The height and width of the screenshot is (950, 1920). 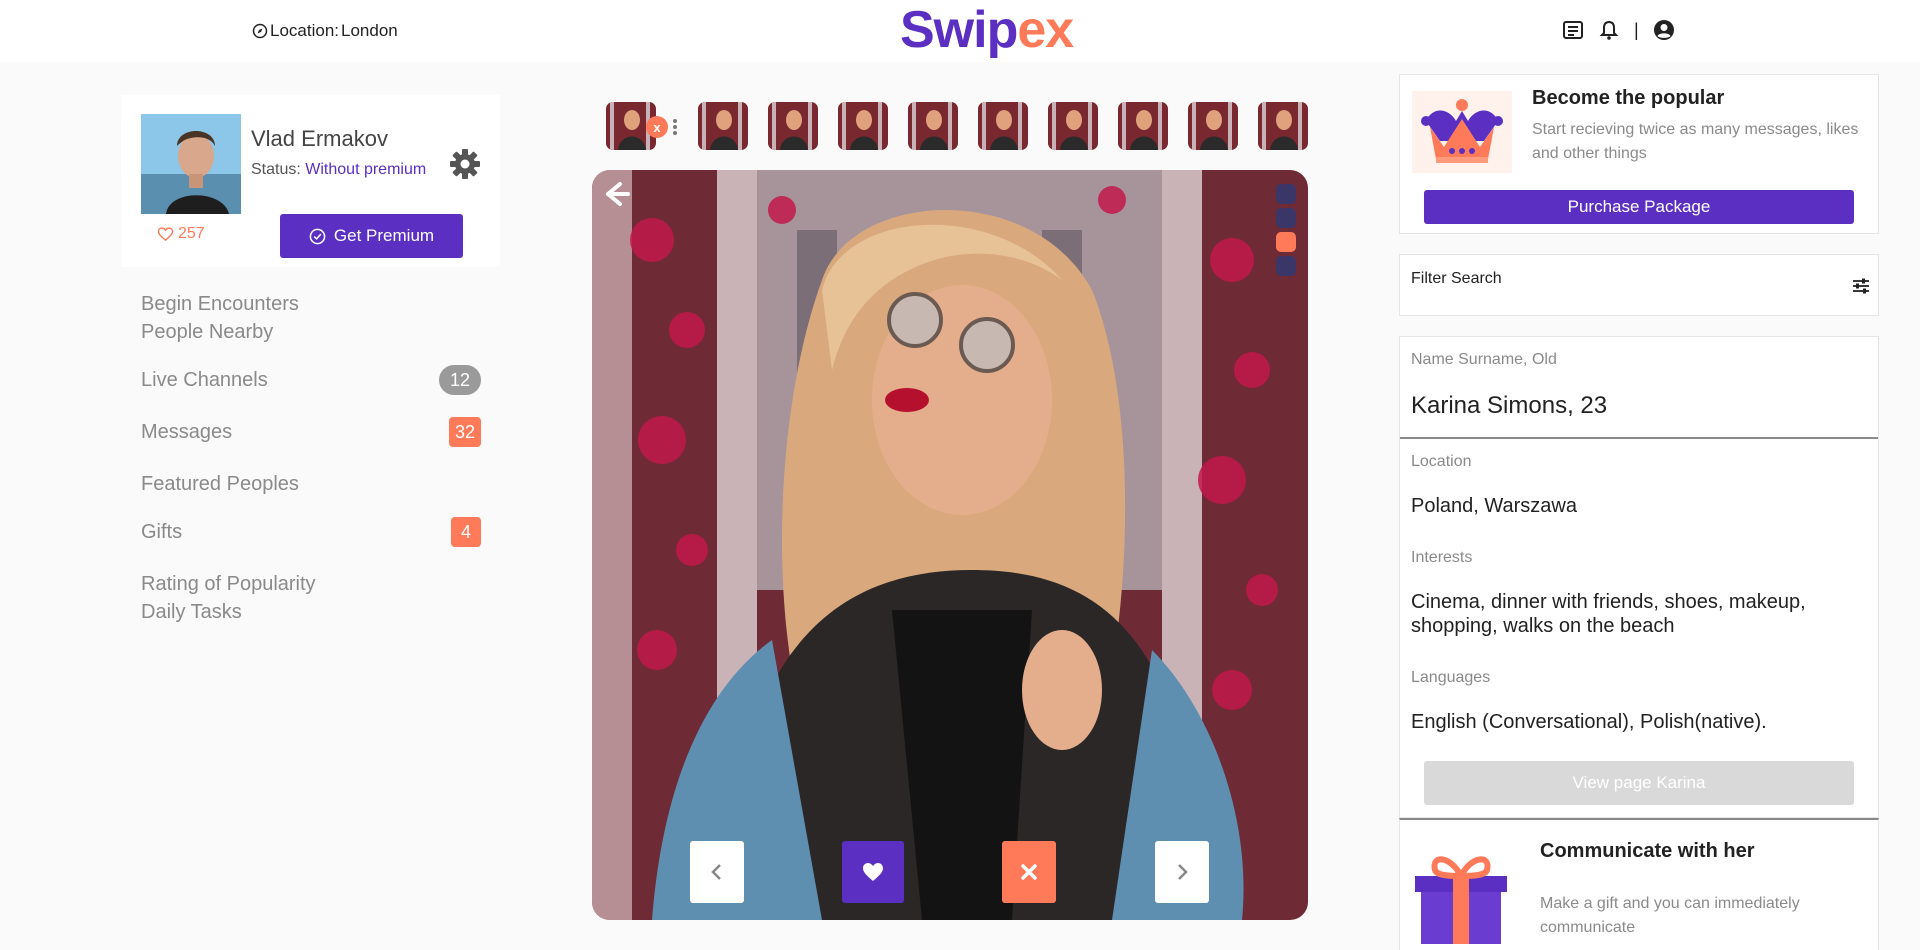 What do you see at coordinates (1647, 851) in the screenshot?
I see `gift-title: Communicate with her` at bounding box center [1647, 851].